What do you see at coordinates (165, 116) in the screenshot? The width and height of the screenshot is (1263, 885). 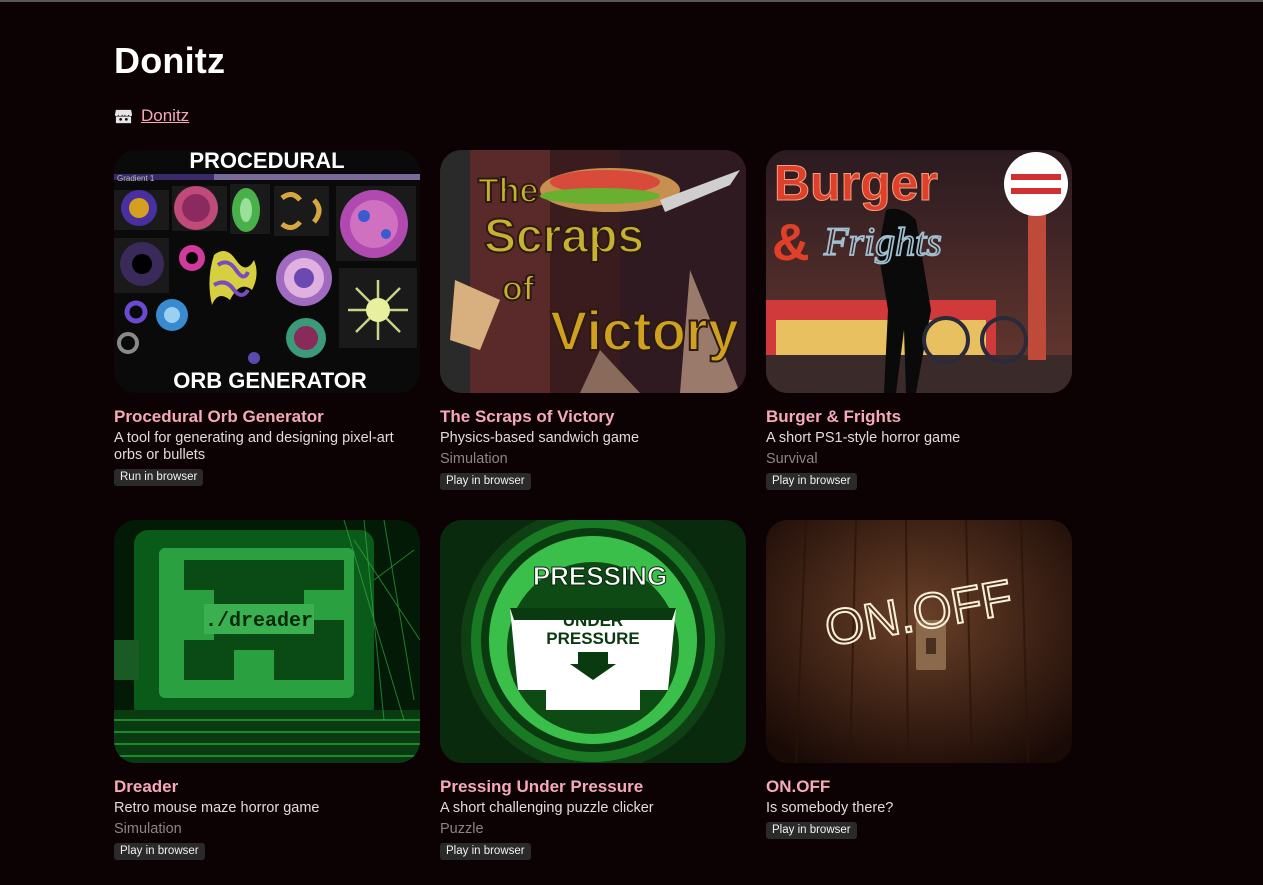 I see `author-link: Donitz` at bounding box center [165, 116].